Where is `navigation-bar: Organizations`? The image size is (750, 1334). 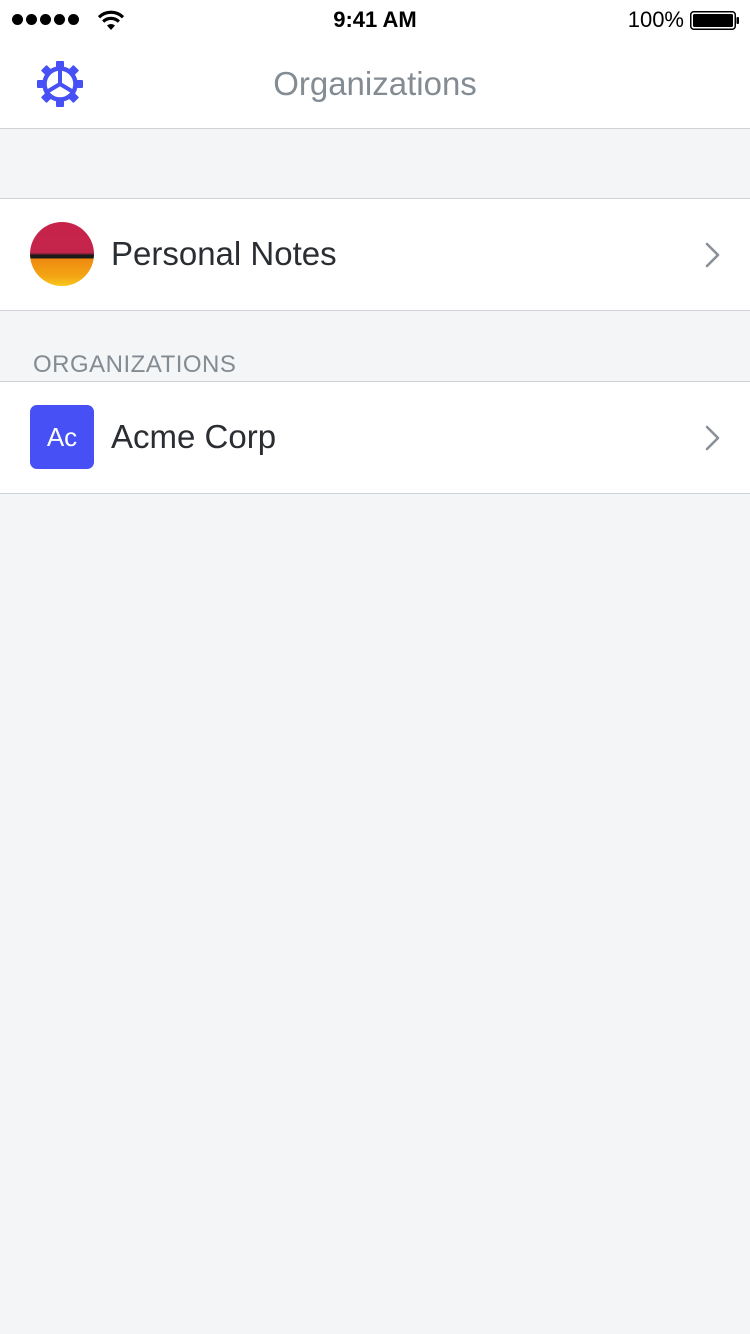
navigation-bar: Organizations is located at coordinates (375, 84).